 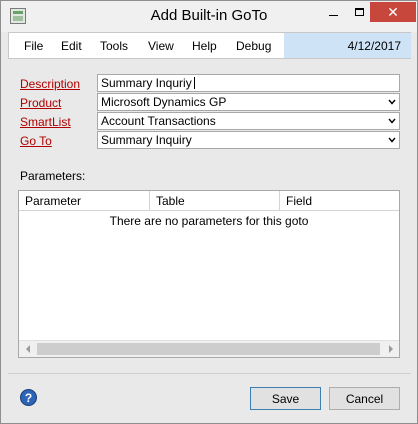 I want to click on menu-help: Help, so click(x=204, y=46).